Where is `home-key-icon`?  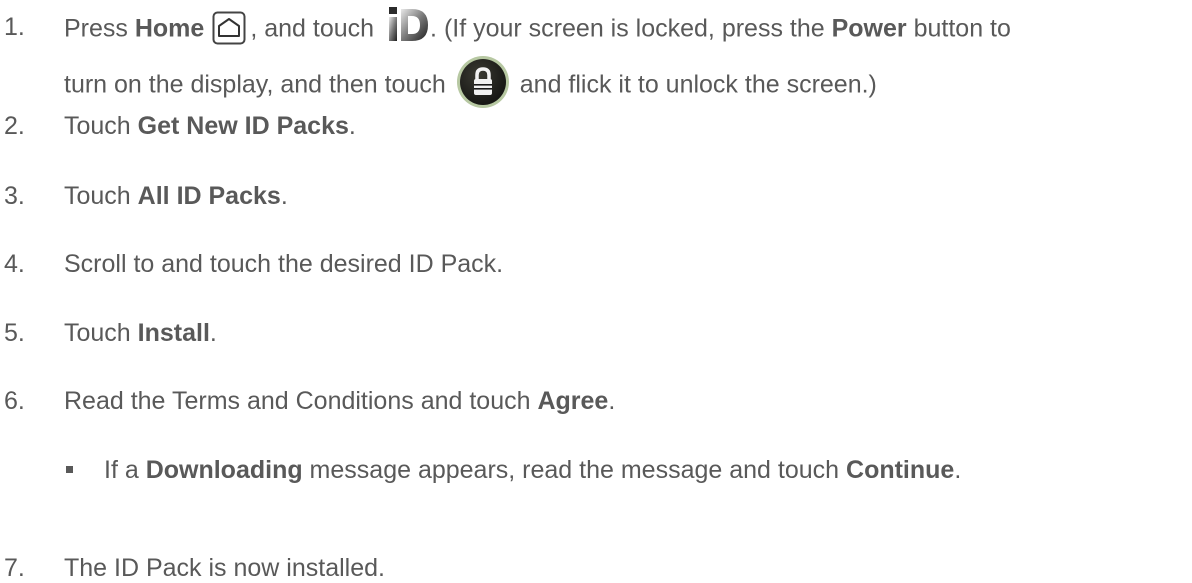 home-key-icon is located at coordinates (229, 28).